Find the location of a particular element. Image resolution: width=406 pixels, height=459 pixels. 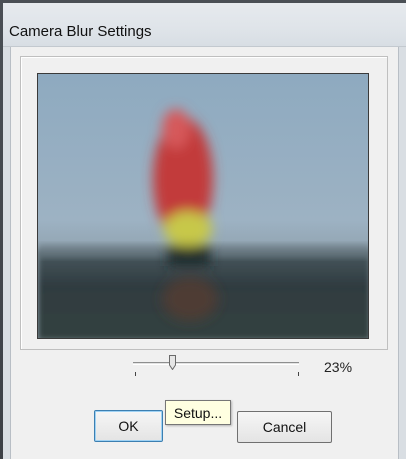

slider-thumb is located at coordinates (173, 363).